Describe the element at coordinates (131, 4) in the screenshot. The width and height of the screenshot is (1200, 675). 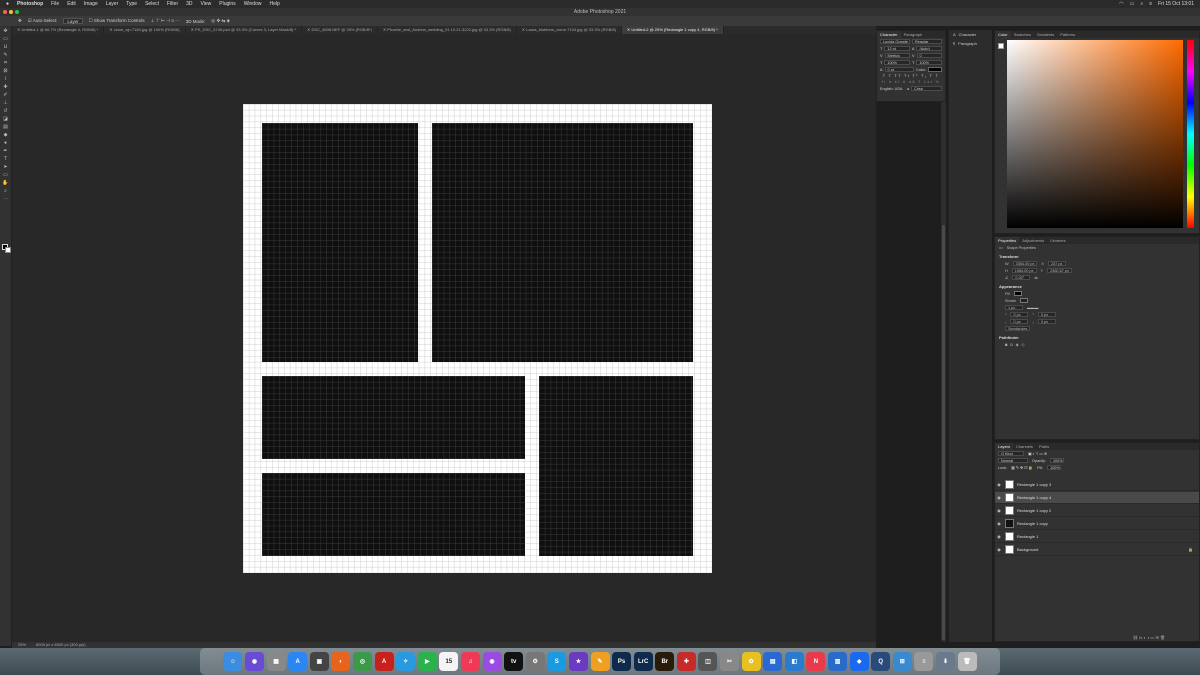
I see `menu-type: Type` at that location.